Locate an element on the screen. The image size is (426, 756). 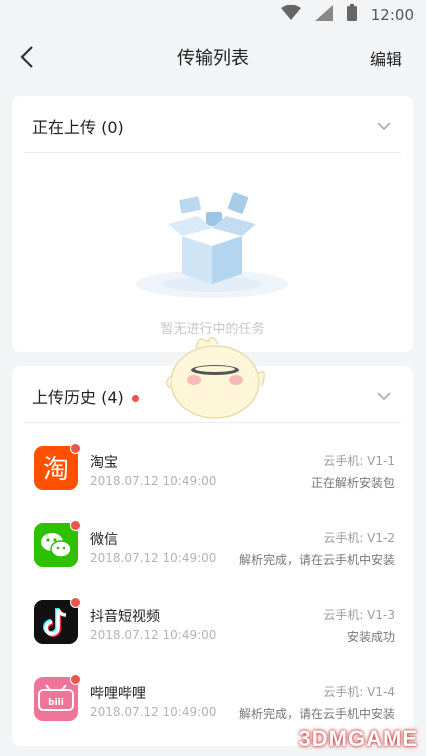
status-text: 正在解析安装包 is located at coordinates (352, 483).